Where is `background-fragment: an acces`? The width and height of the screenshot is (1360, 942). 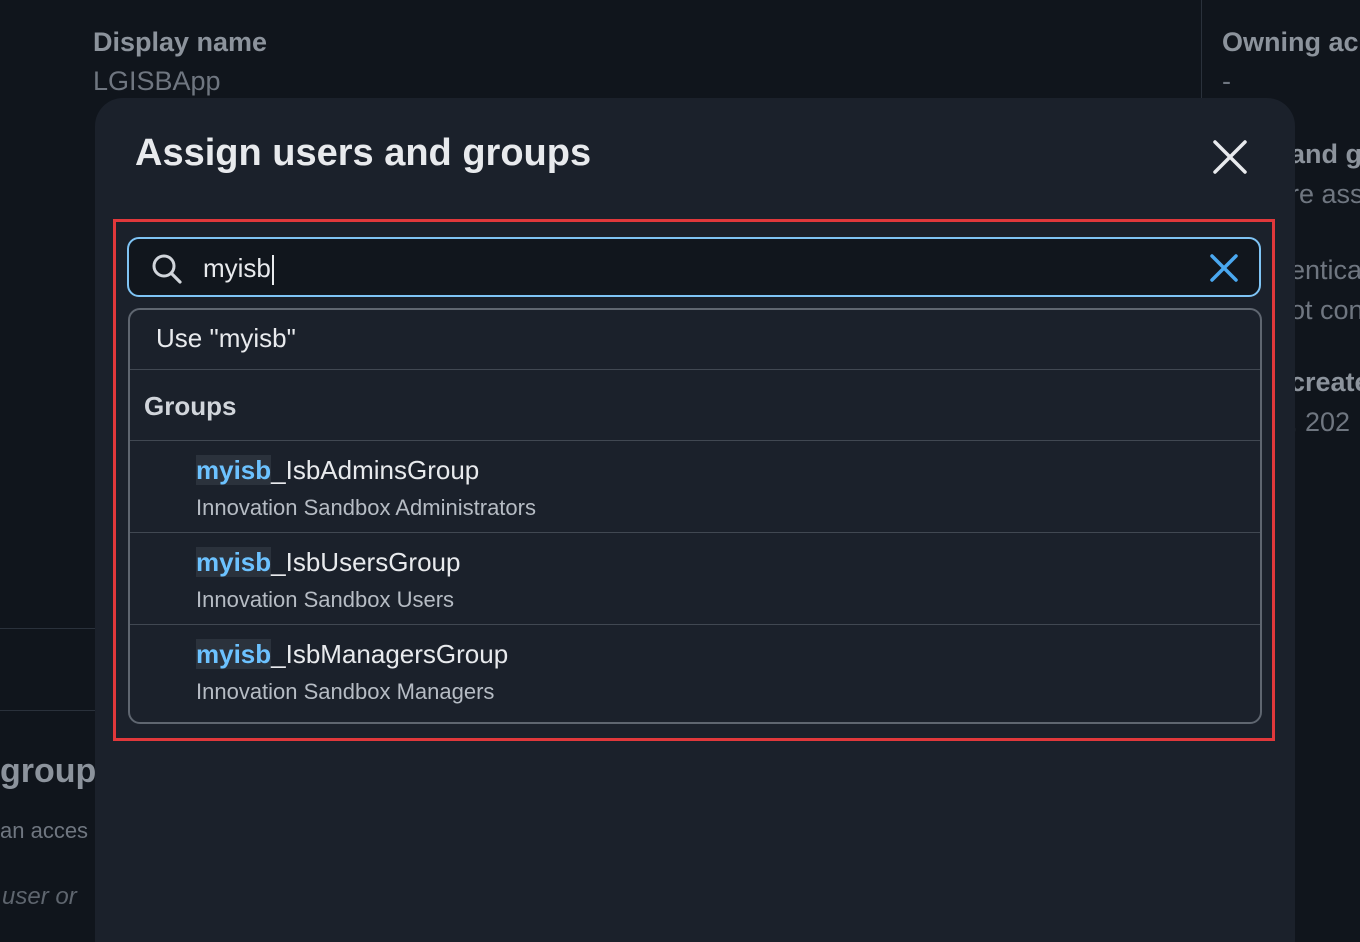
background-fragment: an acces is located at coordinates (44, 830).